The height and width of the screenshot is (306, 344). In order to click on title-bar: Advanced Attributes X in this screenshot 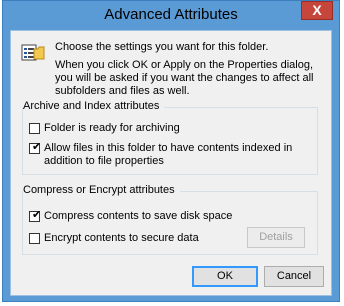, I will do `click(171, 15)`.